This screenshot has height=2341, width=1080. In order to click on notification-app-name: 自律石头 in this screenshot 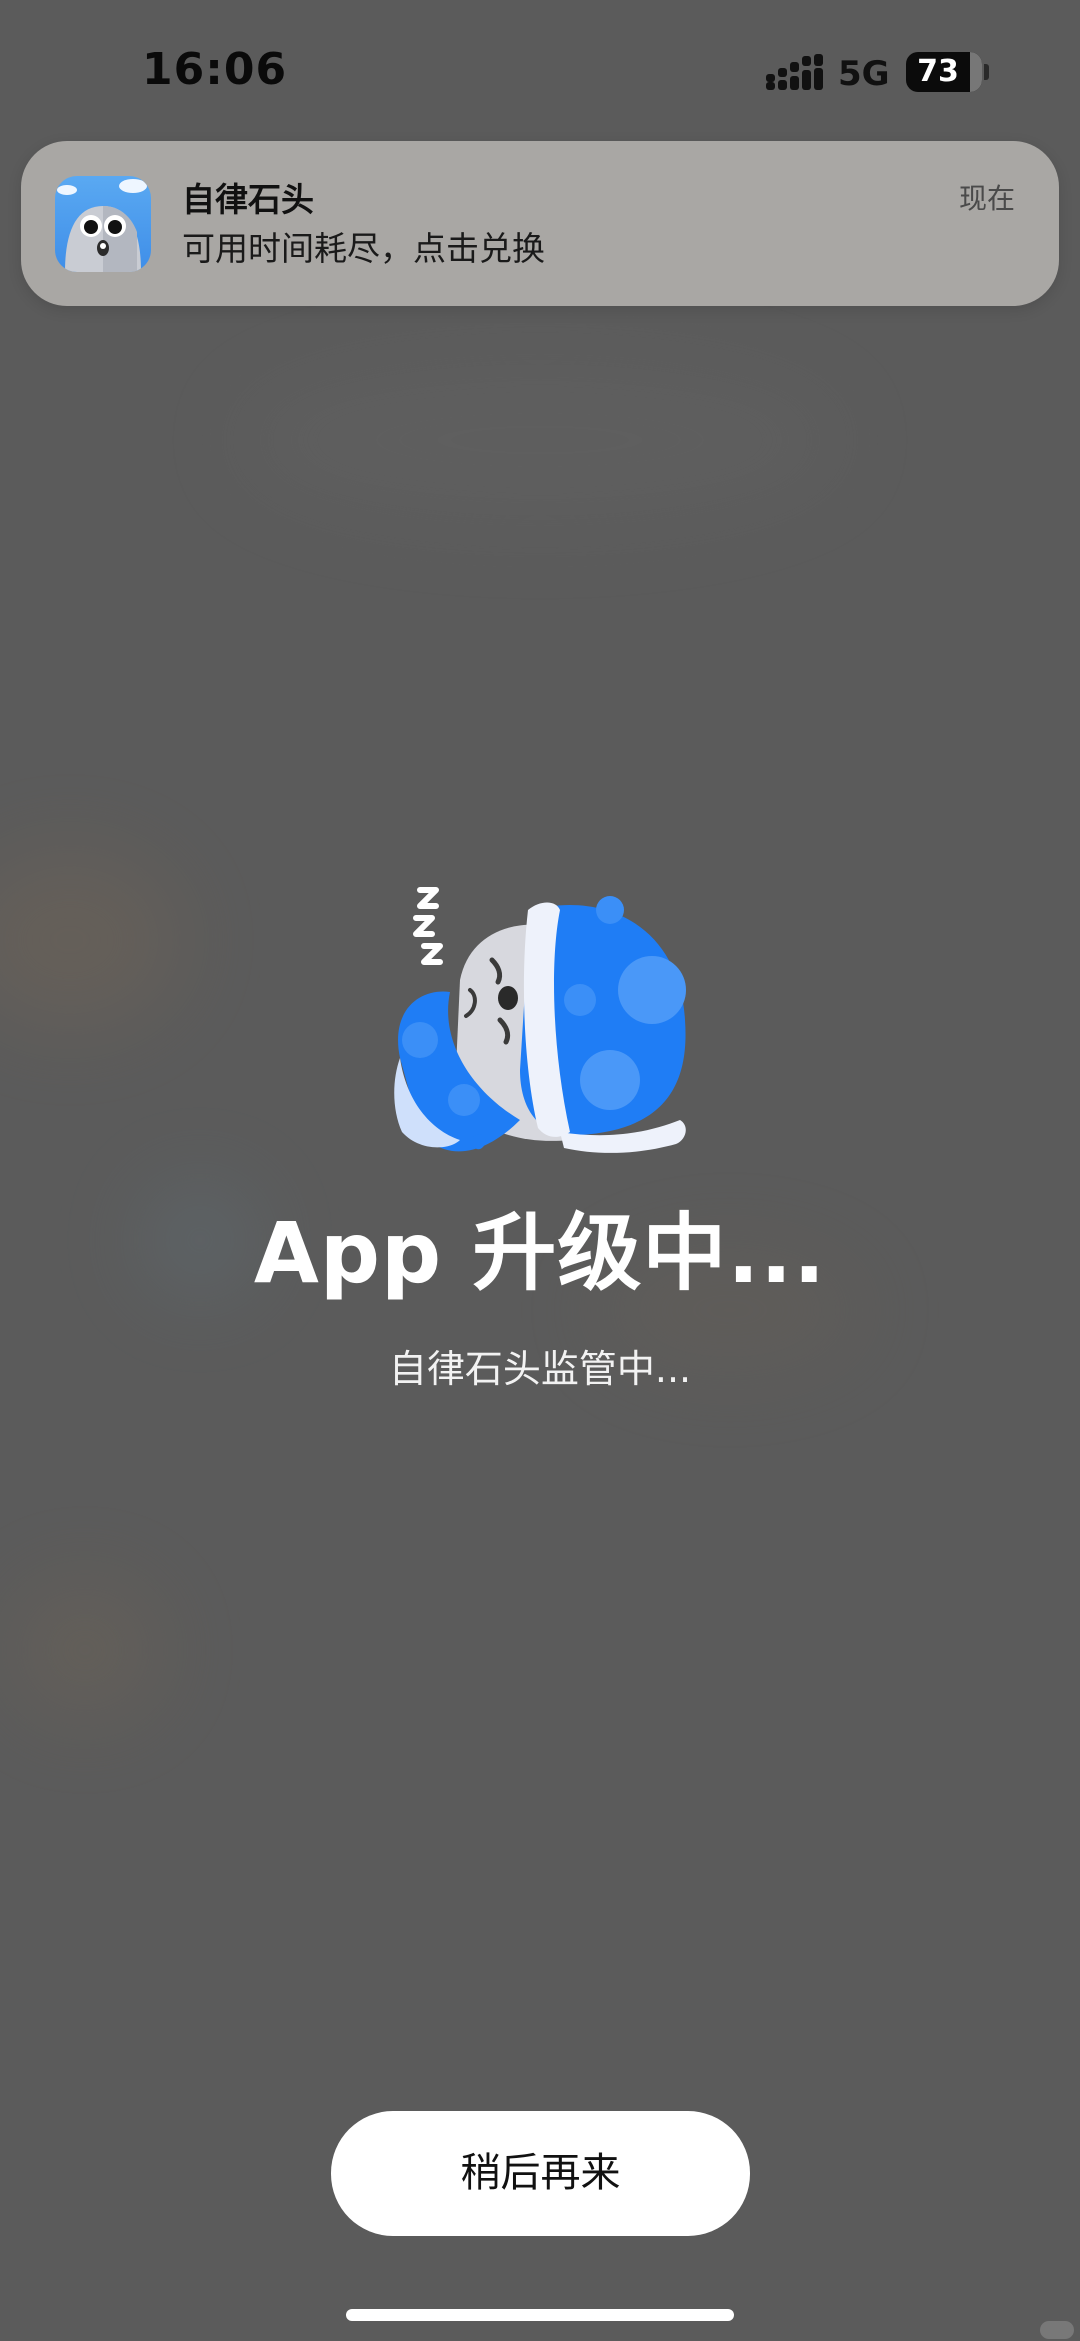, I will do `click(248, 199)`.